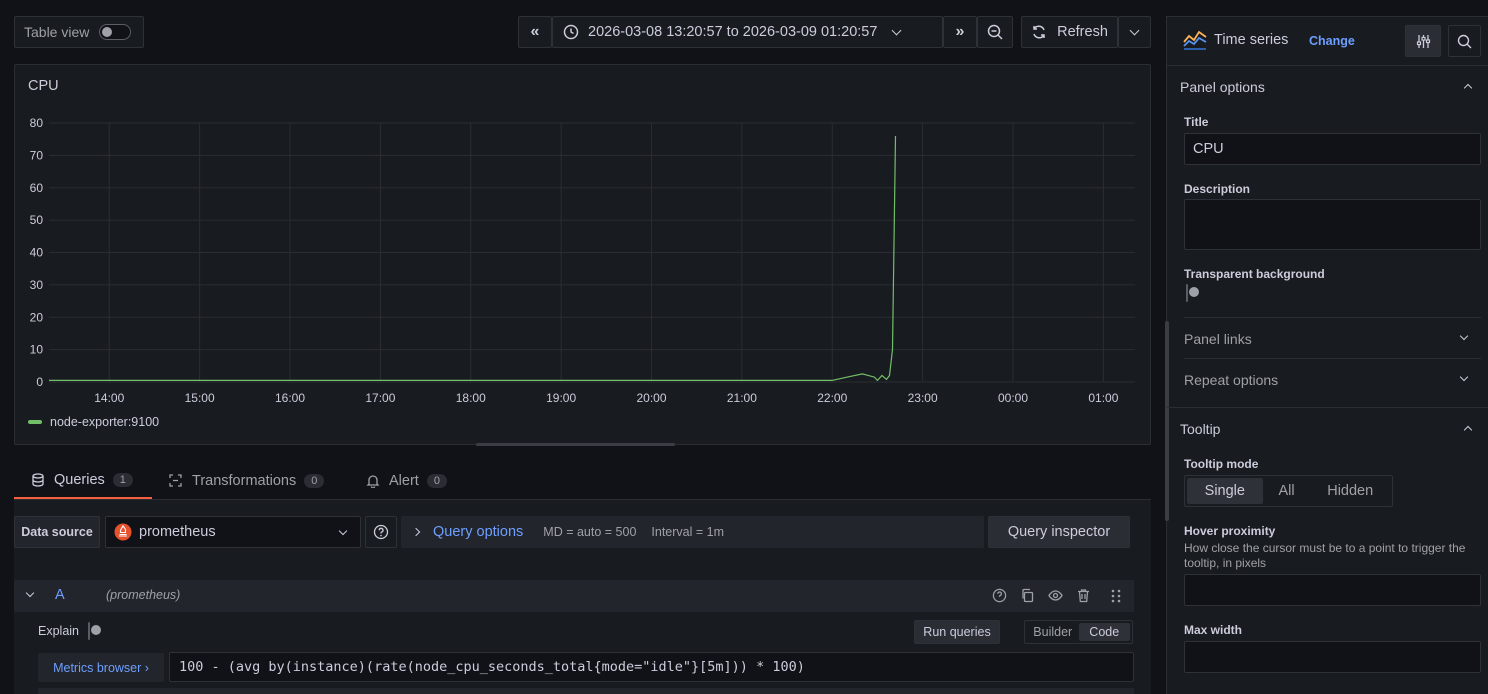  I want to click on tab-queries-label: Queries, so click(79, 479).